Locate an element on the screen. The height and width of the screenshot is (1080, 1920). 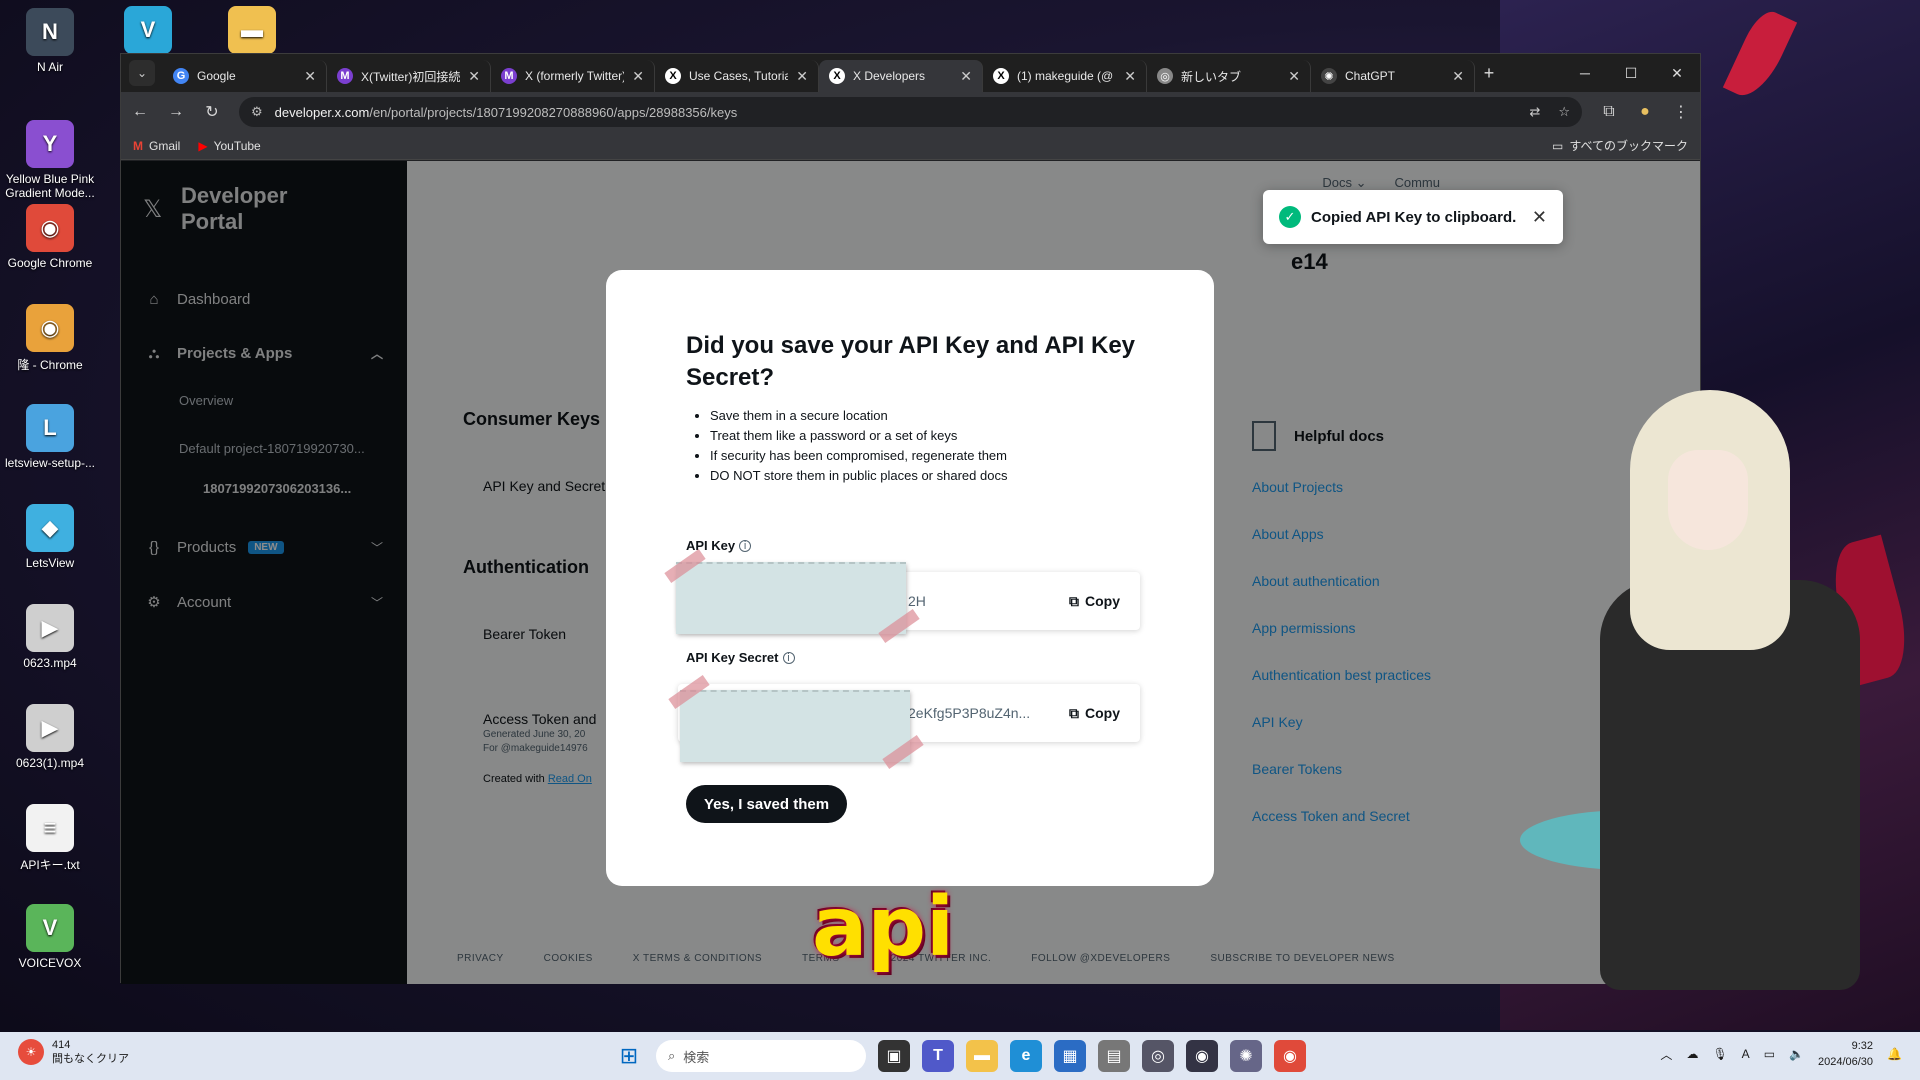
app-icon: ◎ is located at coordinates (1158, 1056).